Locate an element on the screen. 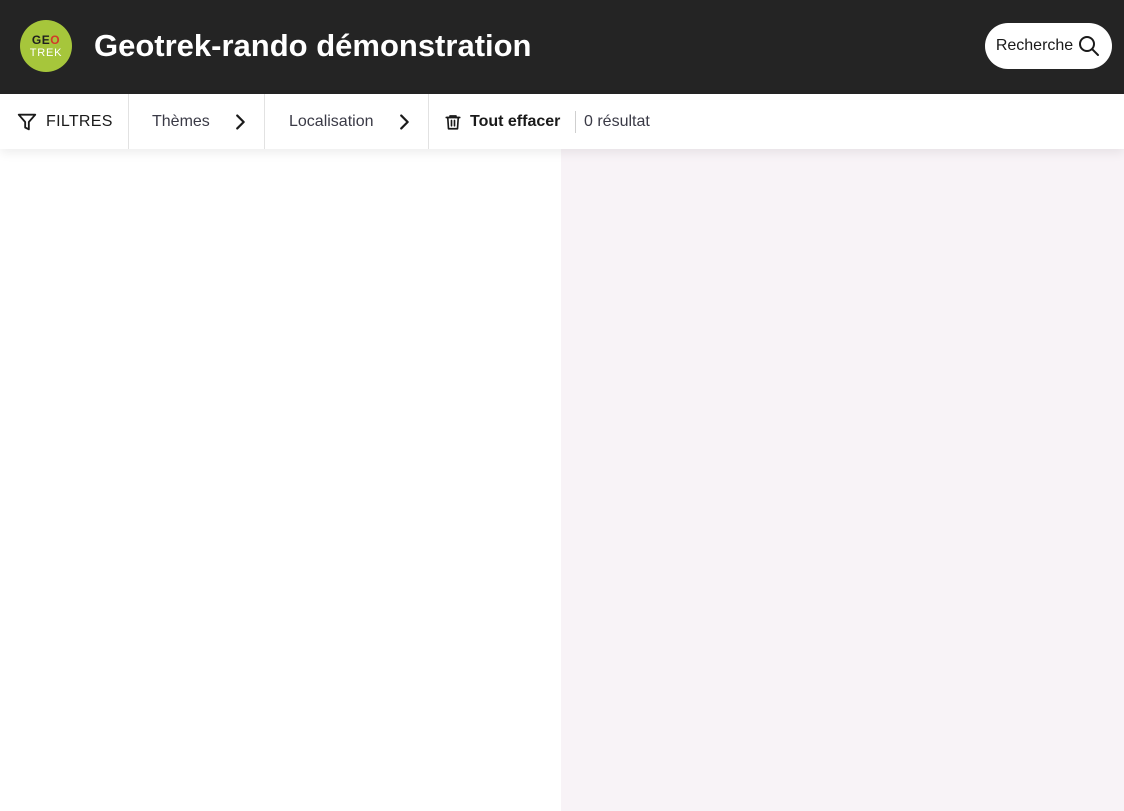 This screenshot has width=1124, height=811. geotrek-logo: GEO TREK is located at coordinates (46, 46).